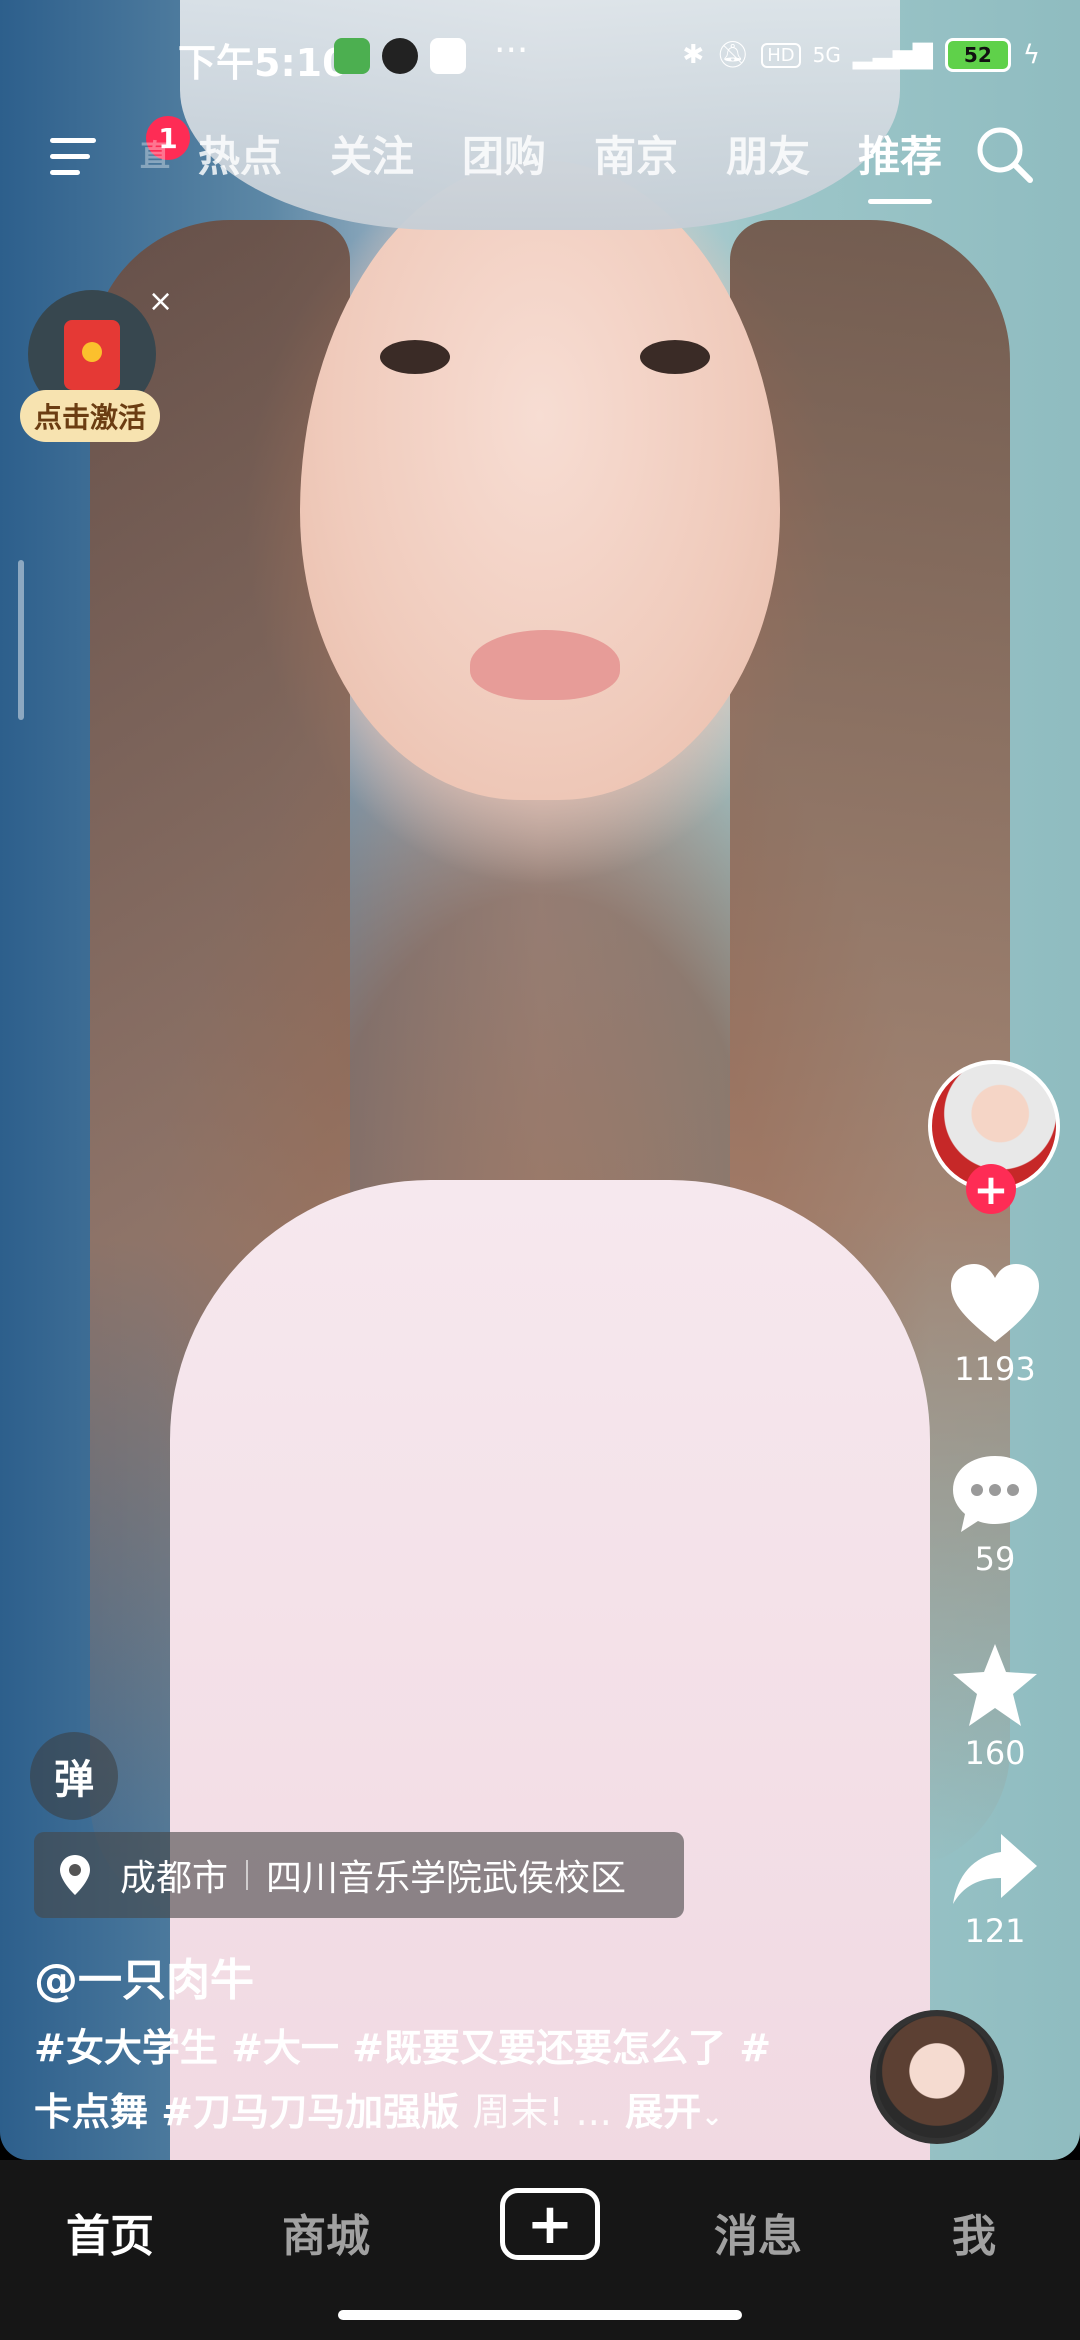  I want to click on location-city: 成都市, so click(174, 1878).